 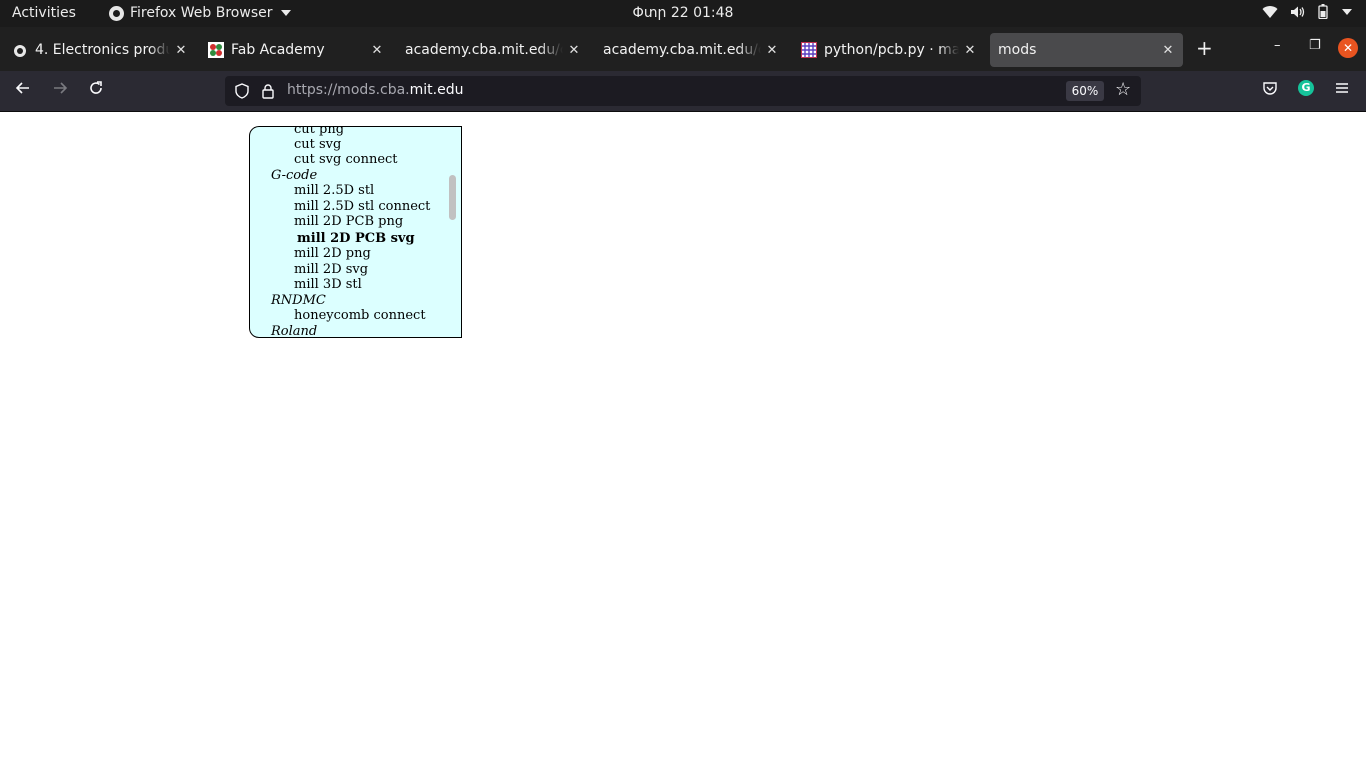 What do you see at coordinates (1204, 48) in the screenshot?
I see `new-tab-button: +` at bounding box center [1204, 48].